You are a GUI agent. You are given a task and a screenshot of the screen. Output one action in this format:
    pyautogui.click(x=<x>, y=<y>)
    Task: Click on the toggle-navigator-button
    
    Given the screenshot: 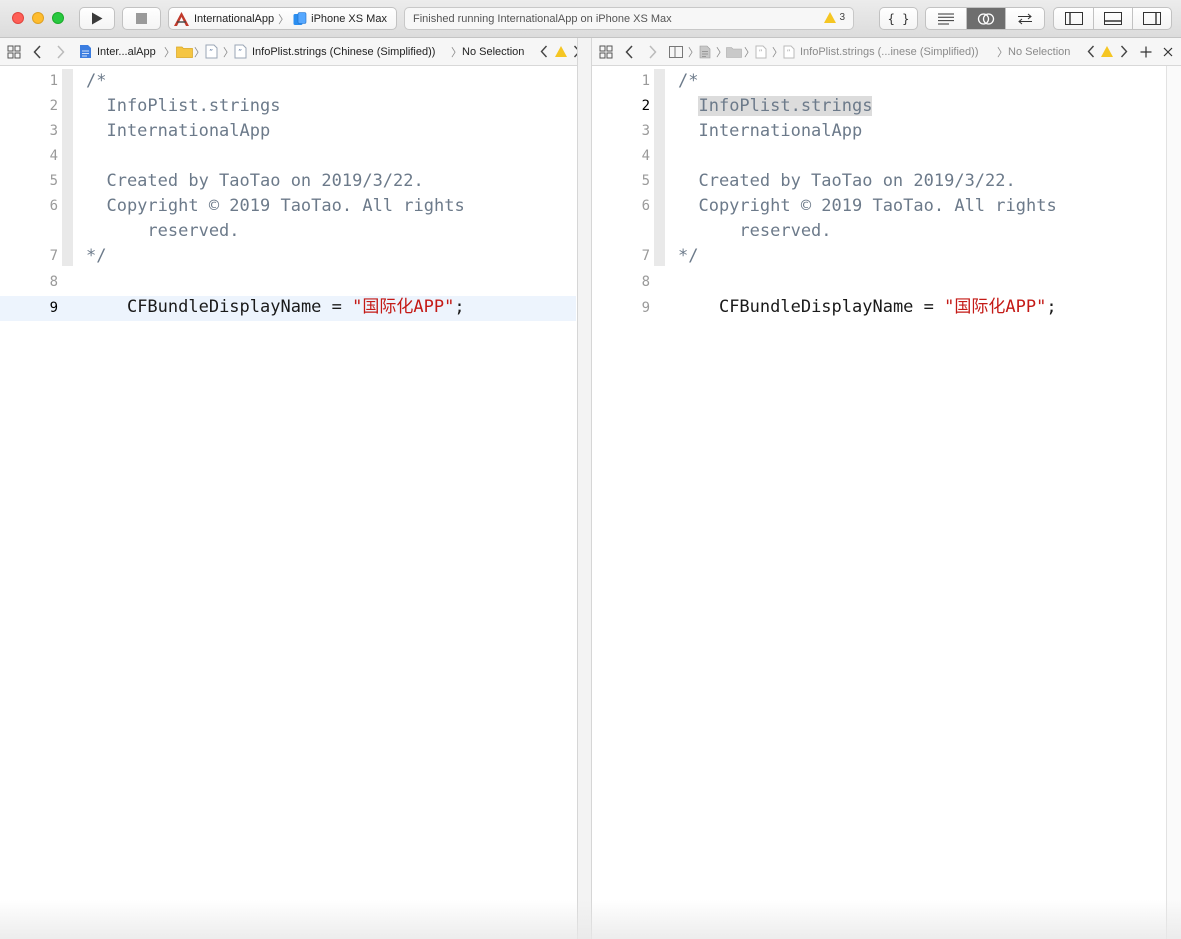 What is the action you would take?
    pyautogui.click(x=1074, y=18)
    